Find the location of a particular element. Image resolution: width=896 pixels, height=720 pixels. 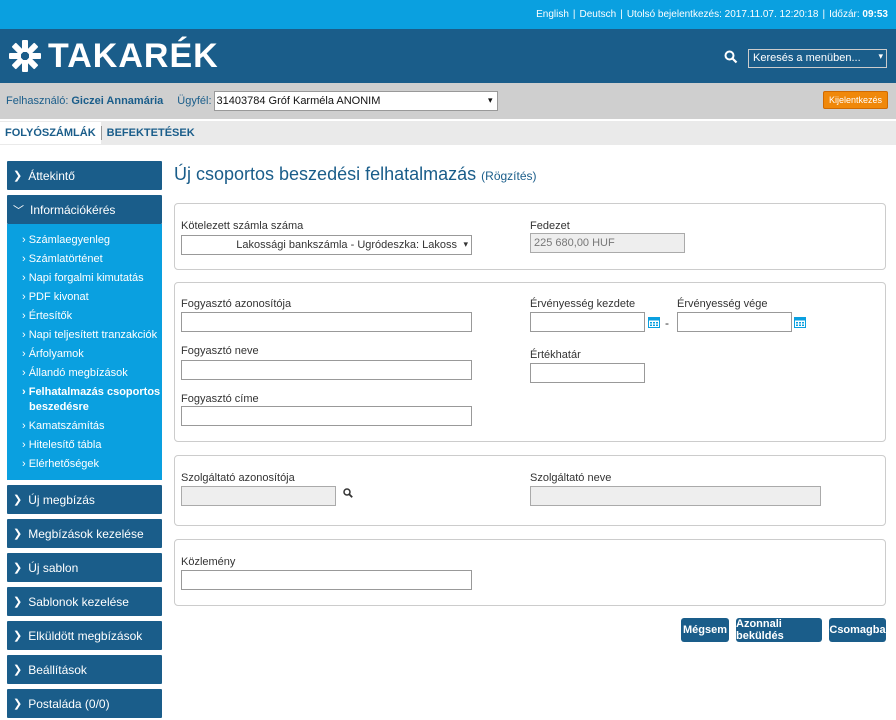

sidebar-item-label: Új sablon is located at coordinates (53, 567).